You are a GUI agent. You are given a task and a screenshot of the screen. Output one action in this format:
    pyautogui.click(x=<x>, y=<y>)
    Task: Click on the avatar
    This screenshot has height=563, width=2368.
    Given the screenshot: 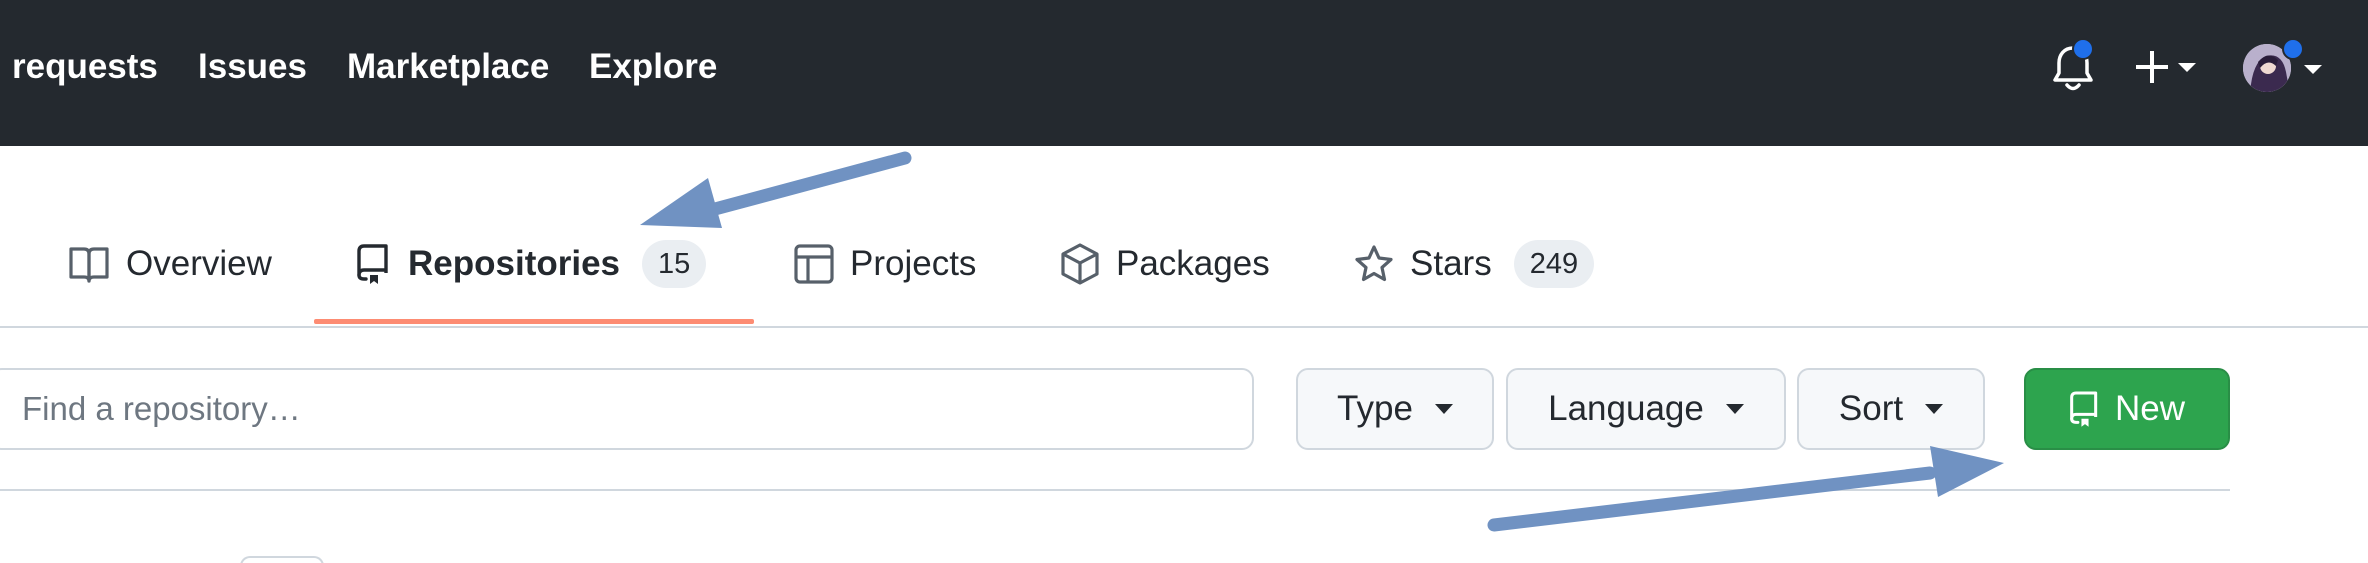 What is the action you would take?
    pyautogui.click(x=2283, y=66)
    